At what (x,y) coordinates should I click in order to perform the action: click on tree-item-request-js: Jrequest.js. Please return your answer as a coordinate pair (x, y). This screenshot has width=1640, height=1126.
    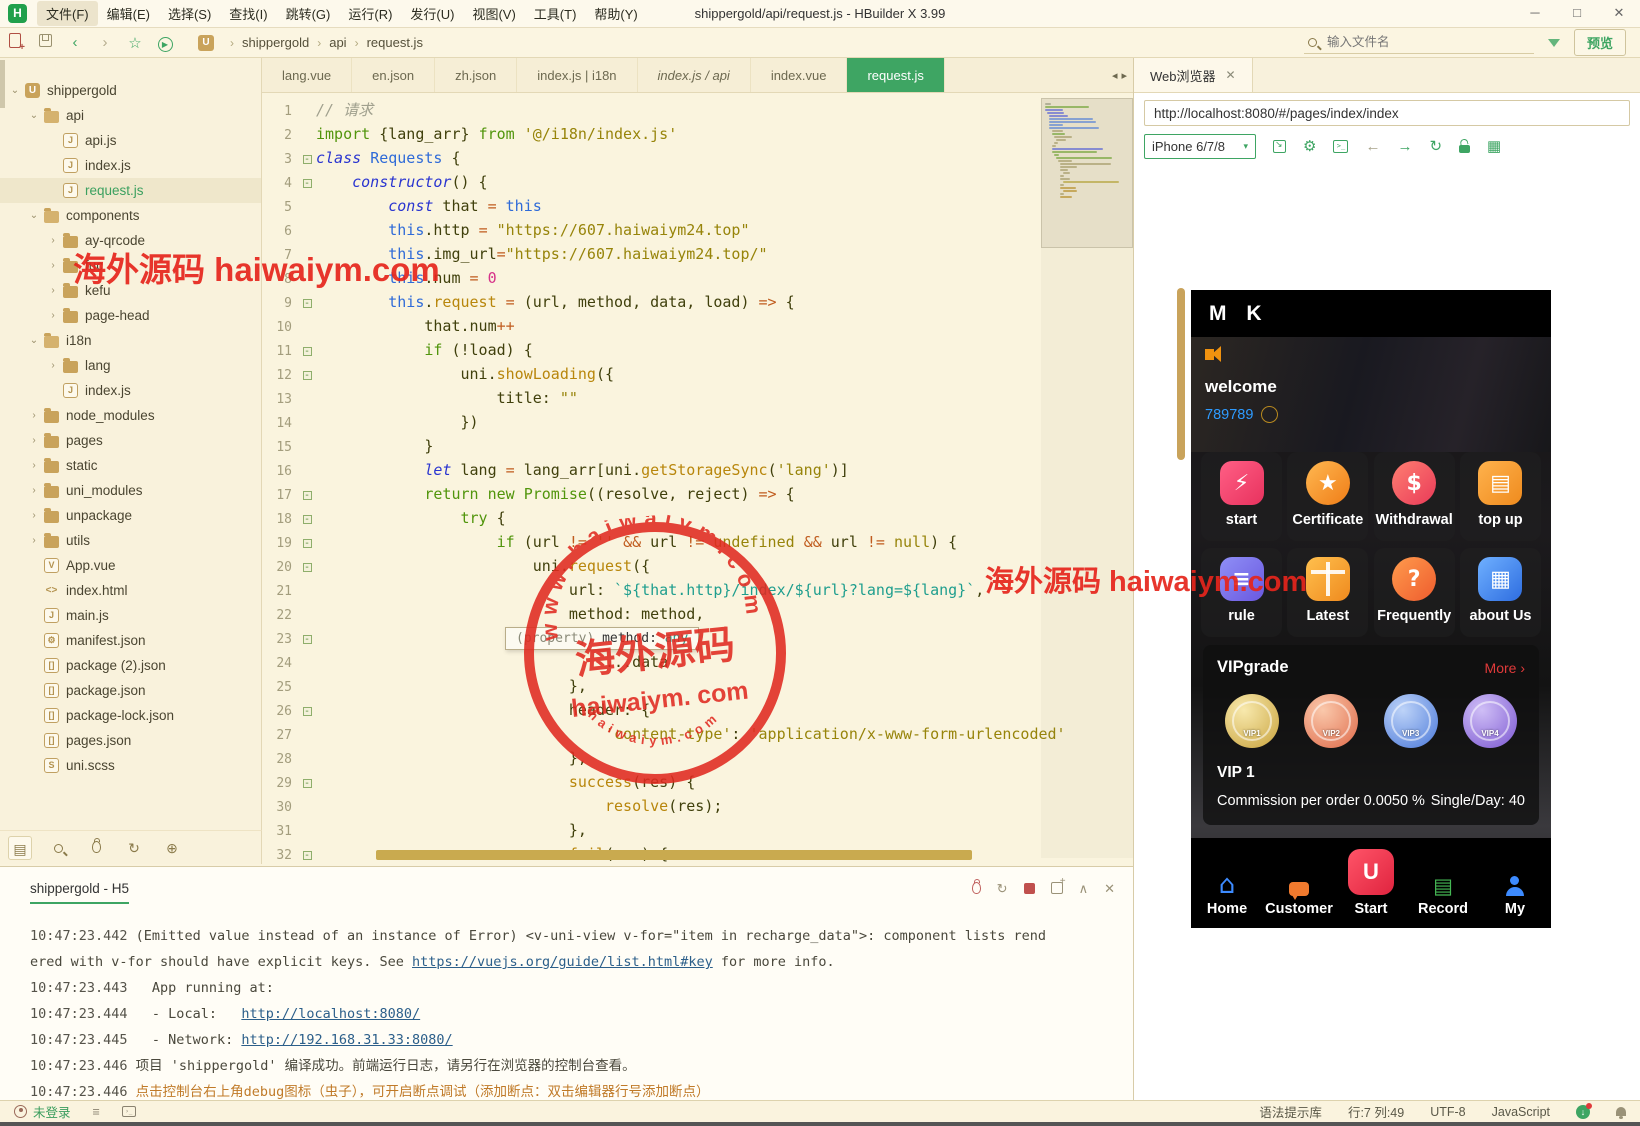
    Looking at the image, I should click on (130, 190).